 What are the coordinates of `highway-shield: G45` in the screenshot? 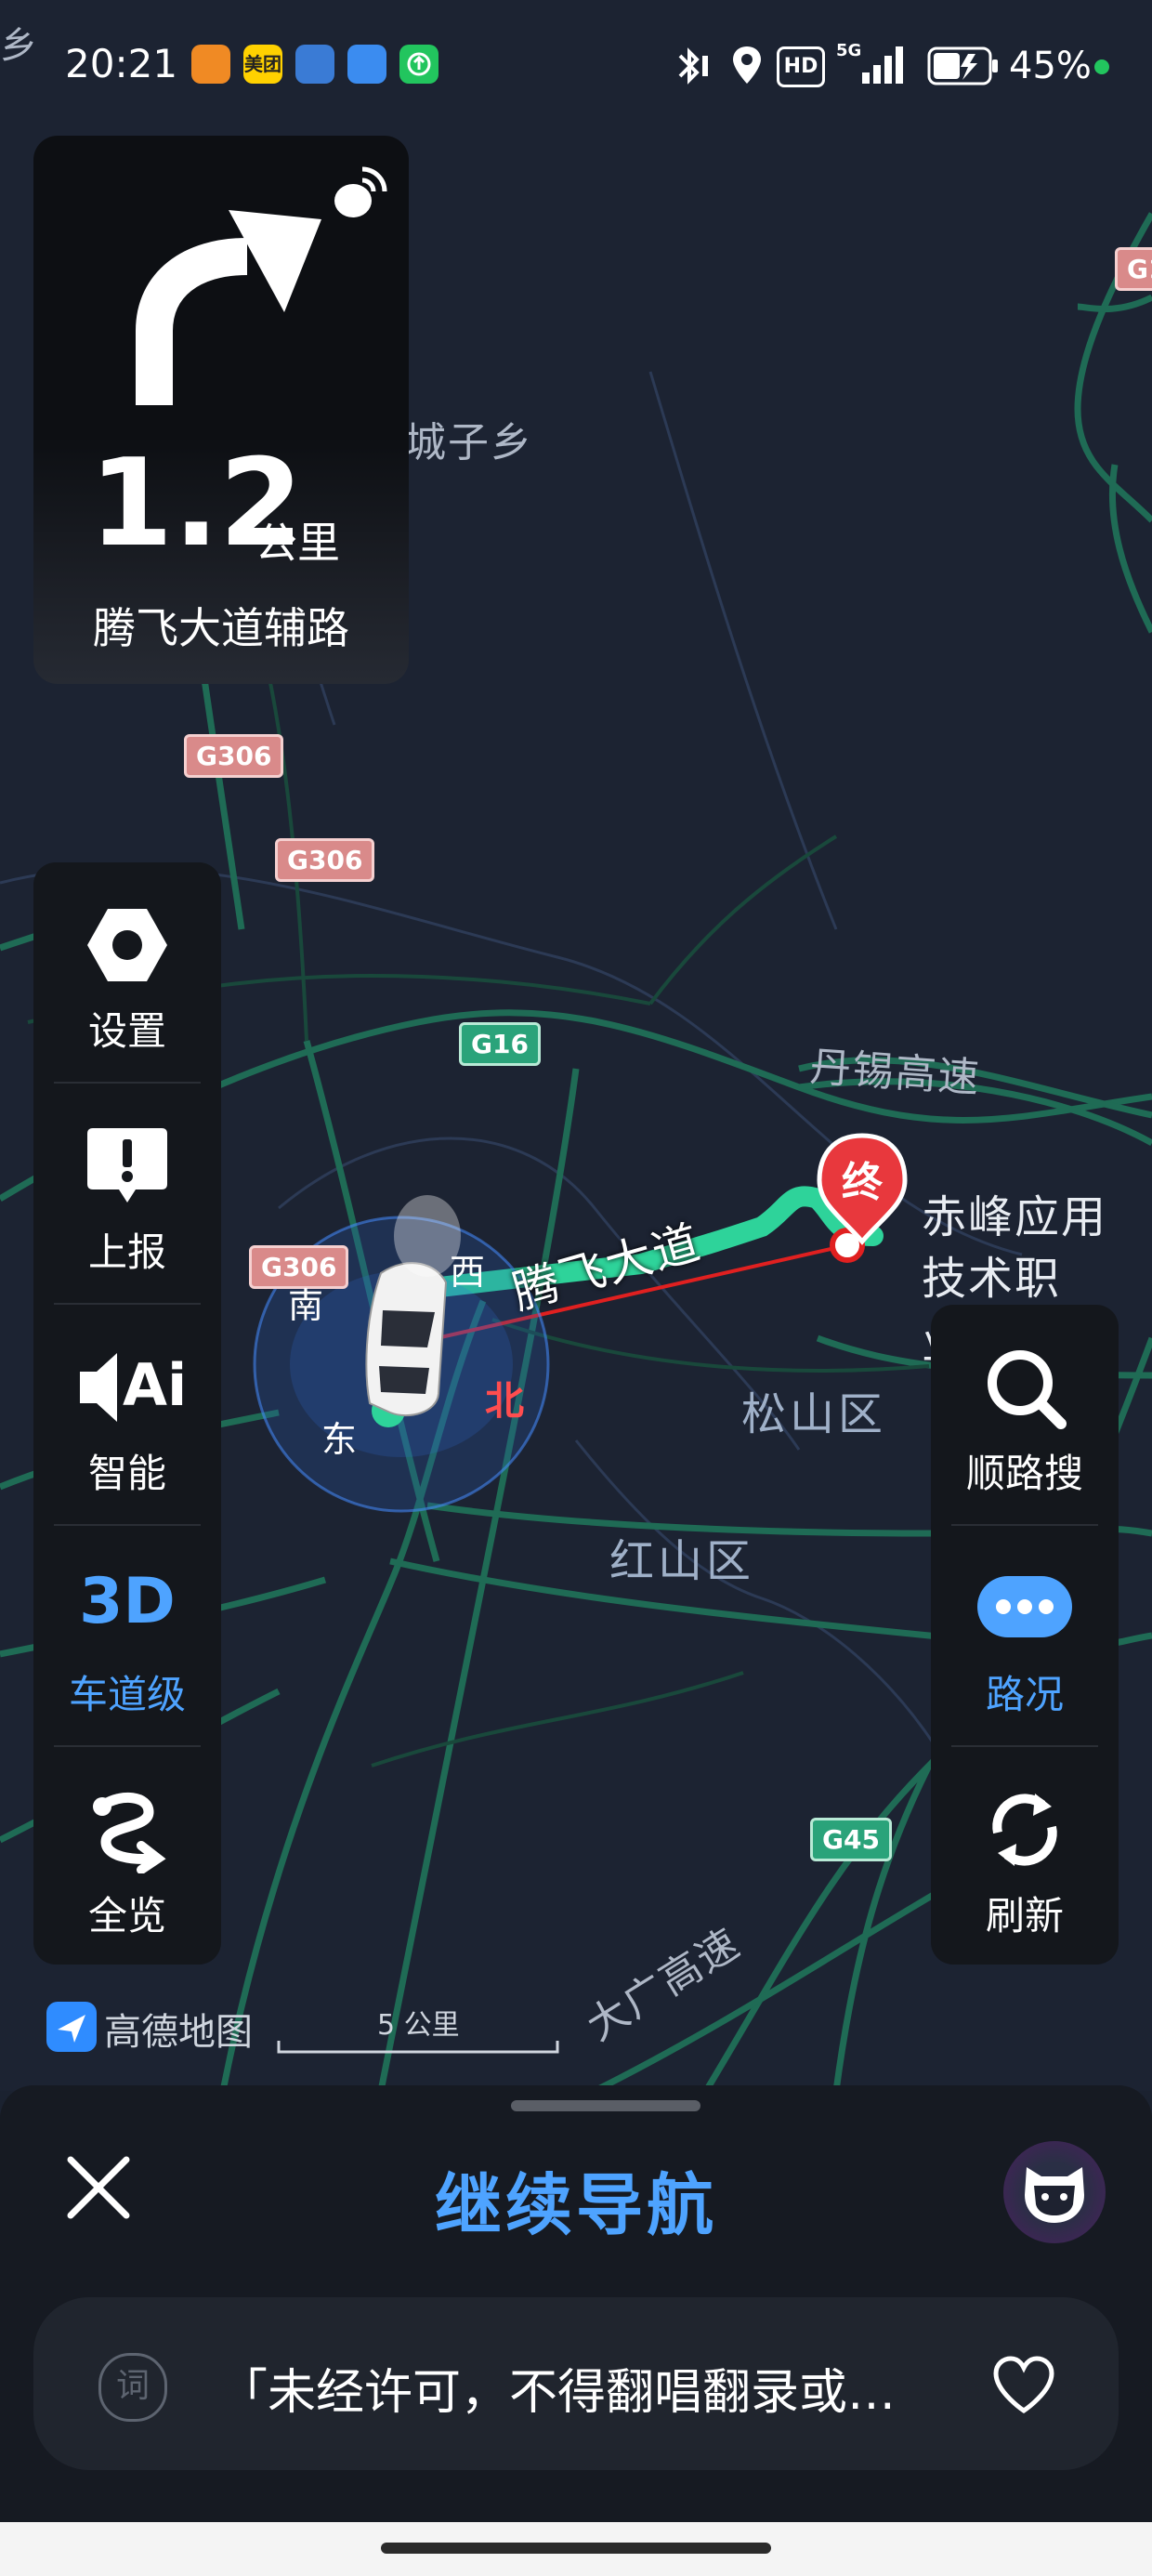 It's located at (851, 1839).